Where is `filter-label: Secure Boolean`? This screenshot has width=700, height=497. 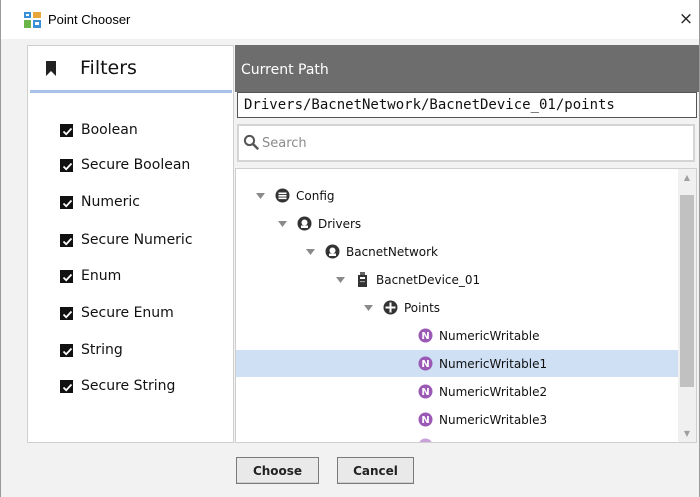
filter-label: Secure Boolean is located at coordinates (136, 165).